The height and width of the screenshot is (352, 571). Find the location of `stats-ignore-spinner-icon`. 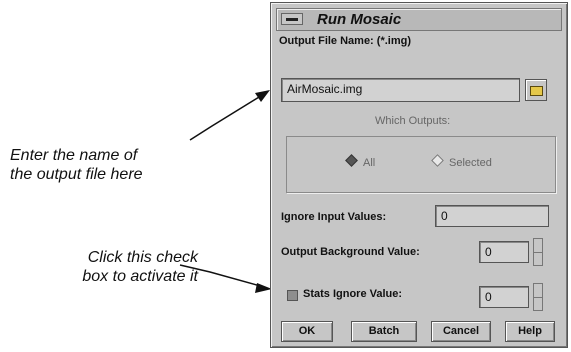

stats-ignore-spinner-icon is located at coordinates (538, 297).